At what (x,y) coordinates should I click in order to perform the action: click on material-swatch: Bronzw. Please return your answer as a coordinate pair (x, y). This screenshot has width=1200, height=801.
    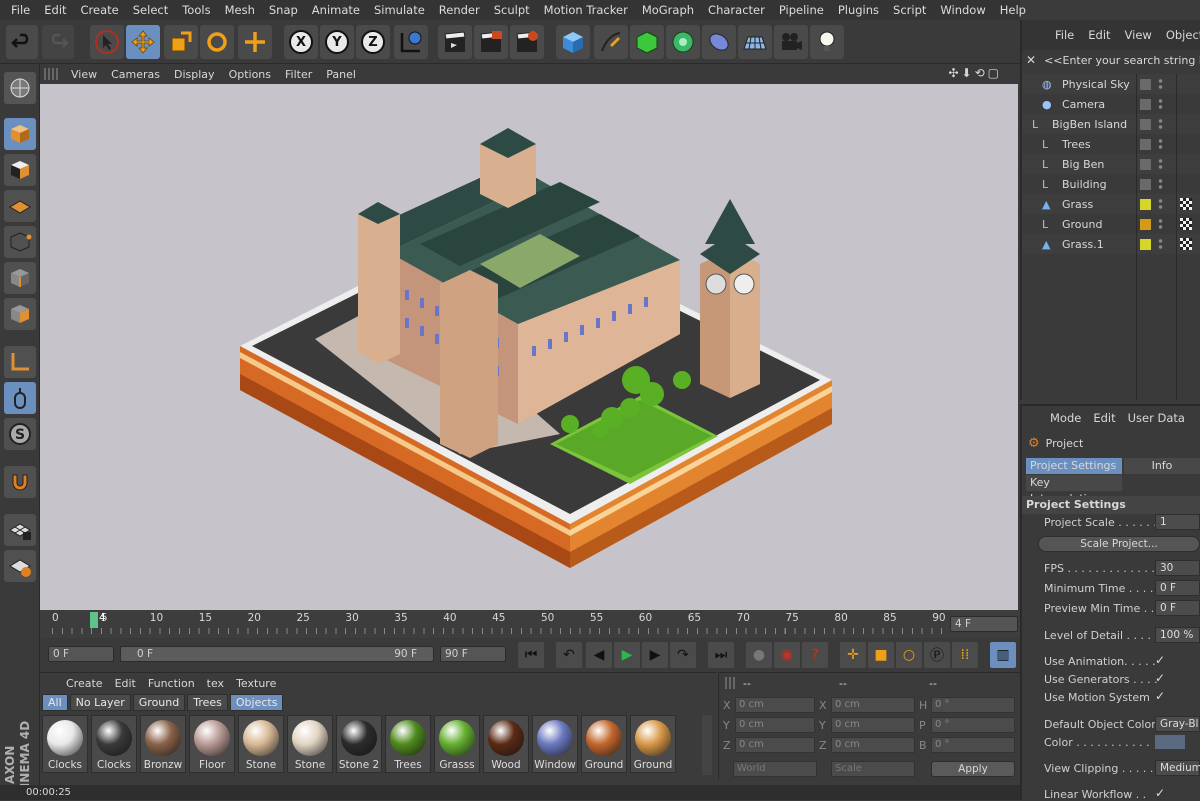
    Looking at the image, I should click on (163, 744).